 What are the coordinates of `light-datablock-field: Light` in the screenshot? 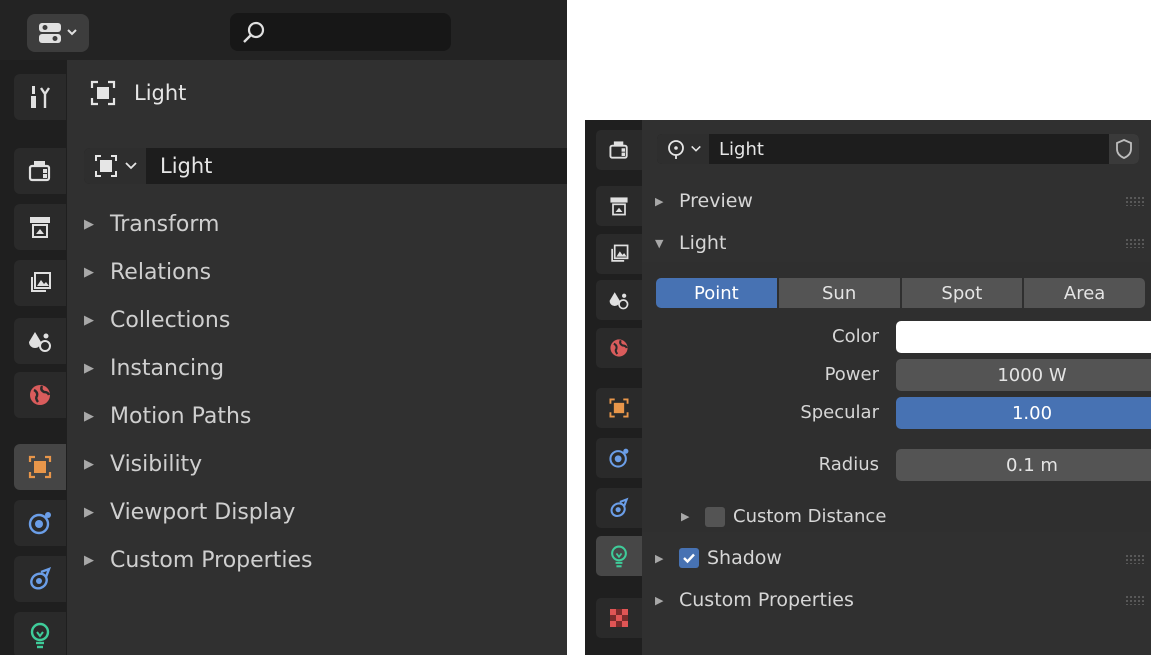 It's located at (898, 149).